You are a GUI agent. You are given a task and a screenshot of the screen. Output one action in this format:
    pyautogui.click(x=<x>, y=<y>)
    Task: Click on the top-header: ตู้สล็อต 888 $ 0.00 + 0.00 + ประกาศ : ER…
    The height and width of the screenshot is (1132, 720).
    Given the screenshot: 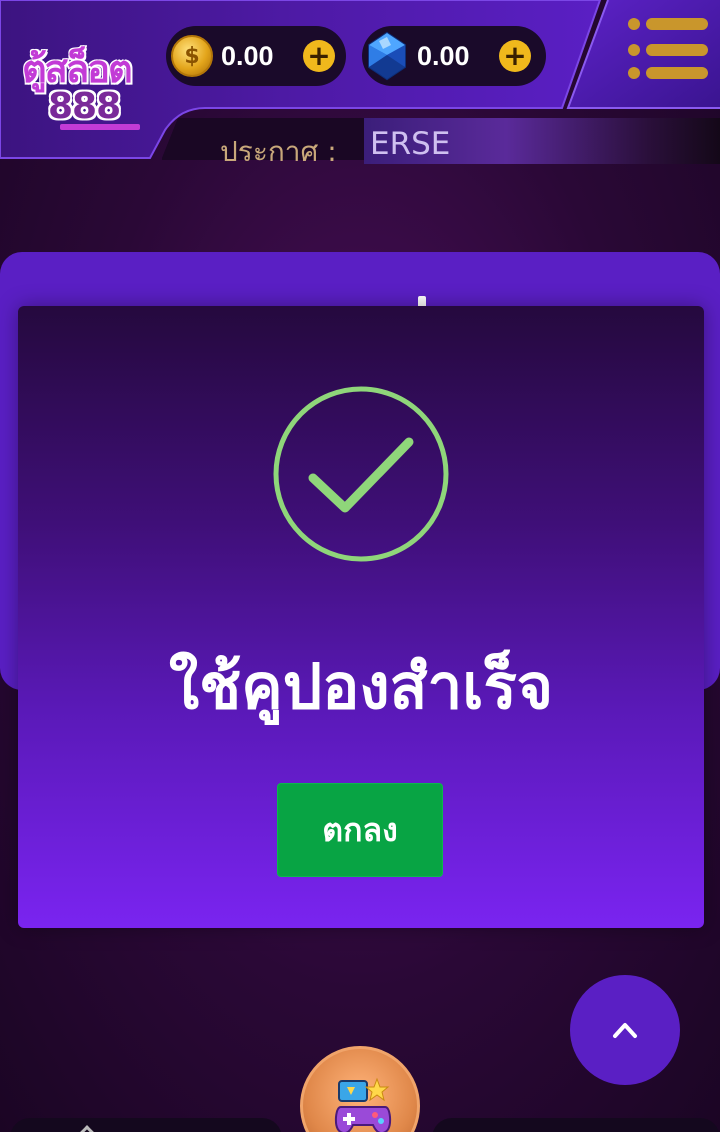 What is the action you would take?
    pyautogui.click(x=360, y=84)
    